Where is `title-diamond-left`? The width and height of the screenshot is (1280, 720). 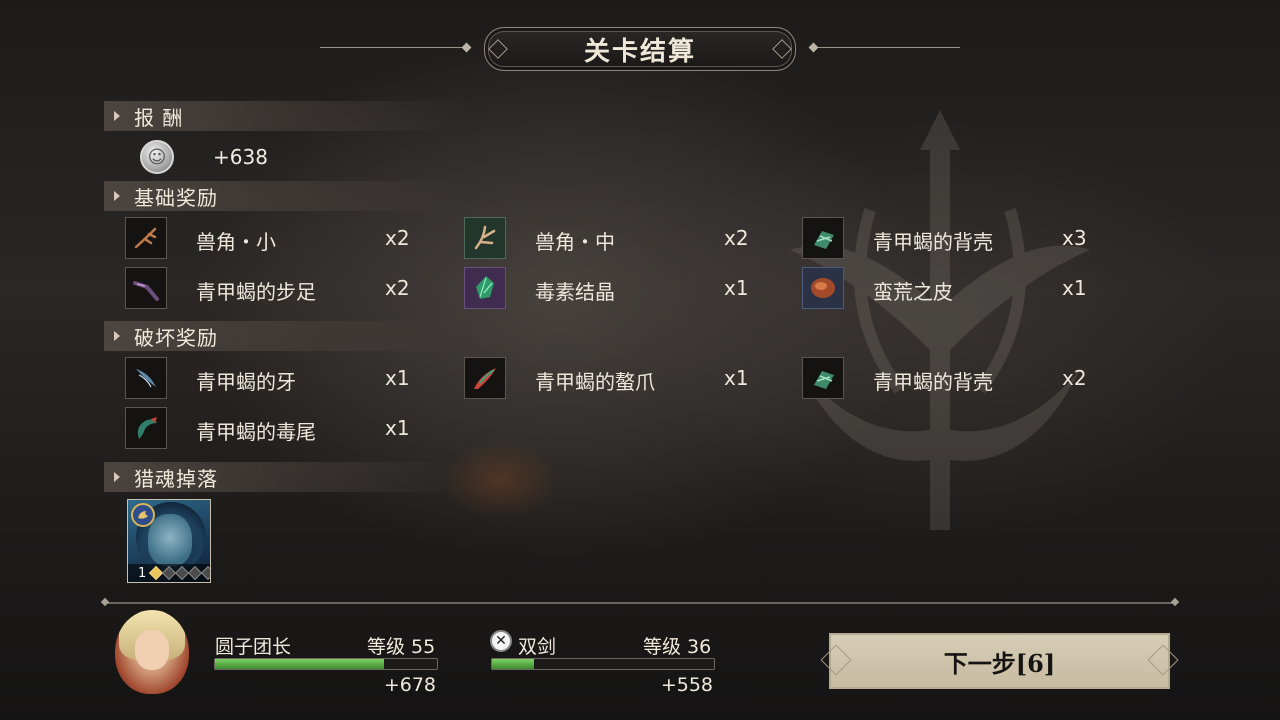
title-diamond-left is located at coordinates (498, 49).